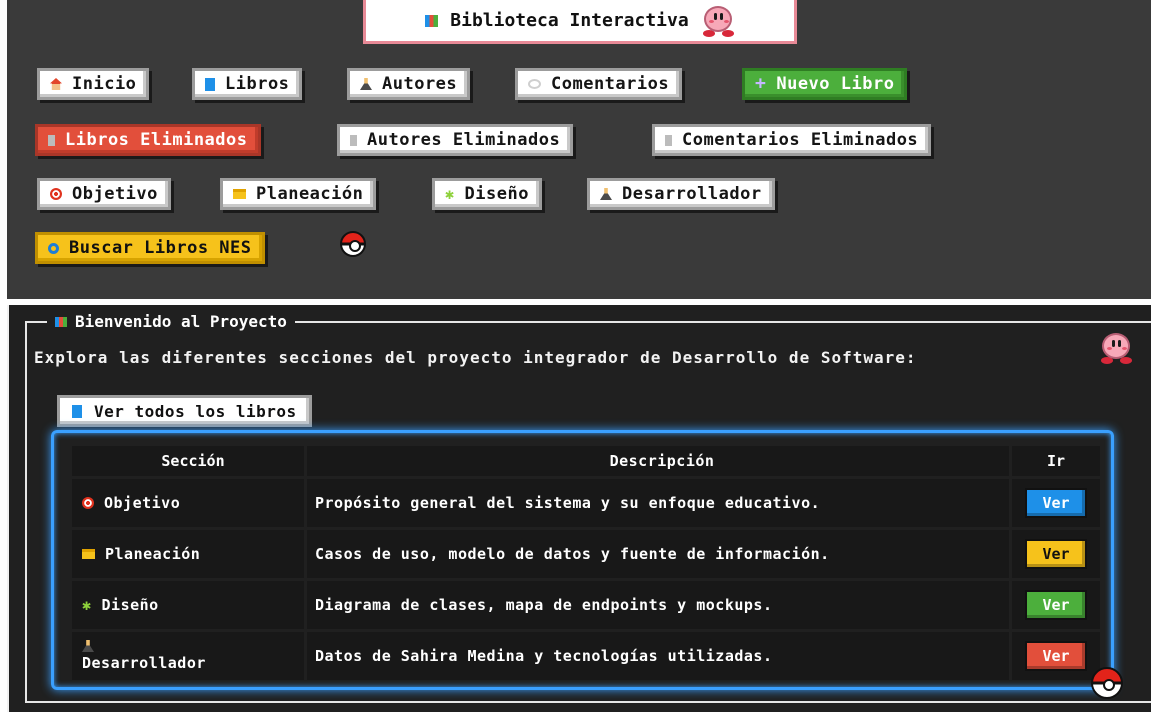 This screenshot has height=712, width=1151. I want to click on nav-libros-eliminados-button: Libros Eliminados, so click(148, 140).